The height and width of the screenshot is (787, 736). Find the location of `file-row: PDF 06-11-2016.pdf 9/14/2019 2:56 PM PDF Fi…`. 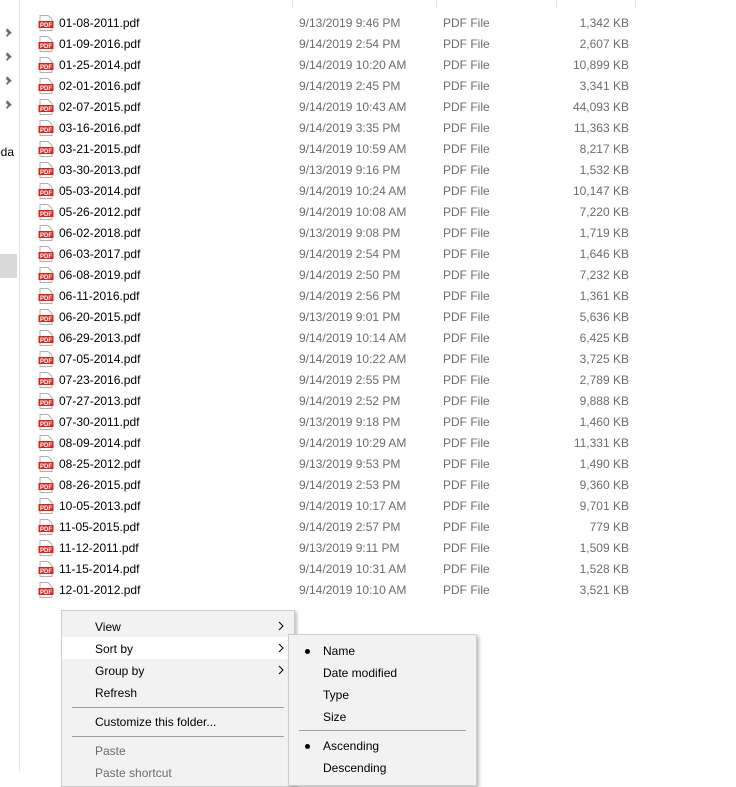

file-row: PDF 06-11-2016.pdf 9/14/2019 2:56 PM PDF Fi… is located at coordinates (348, 295).